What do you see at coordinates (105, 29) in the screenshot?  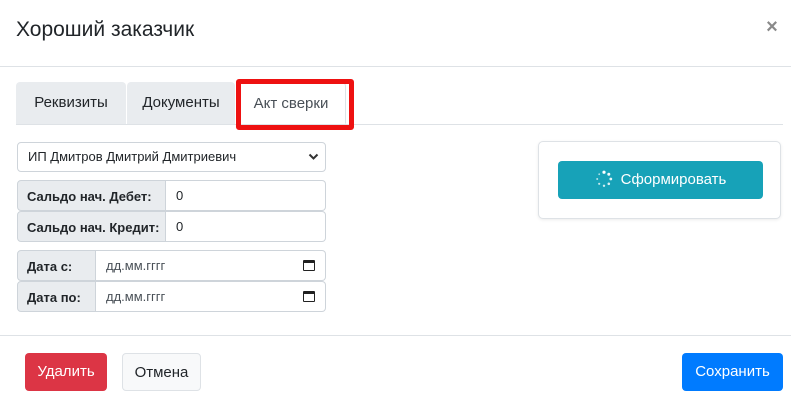 I see `modal-title: Хороший заказчик` at bounding box center [105, 29].